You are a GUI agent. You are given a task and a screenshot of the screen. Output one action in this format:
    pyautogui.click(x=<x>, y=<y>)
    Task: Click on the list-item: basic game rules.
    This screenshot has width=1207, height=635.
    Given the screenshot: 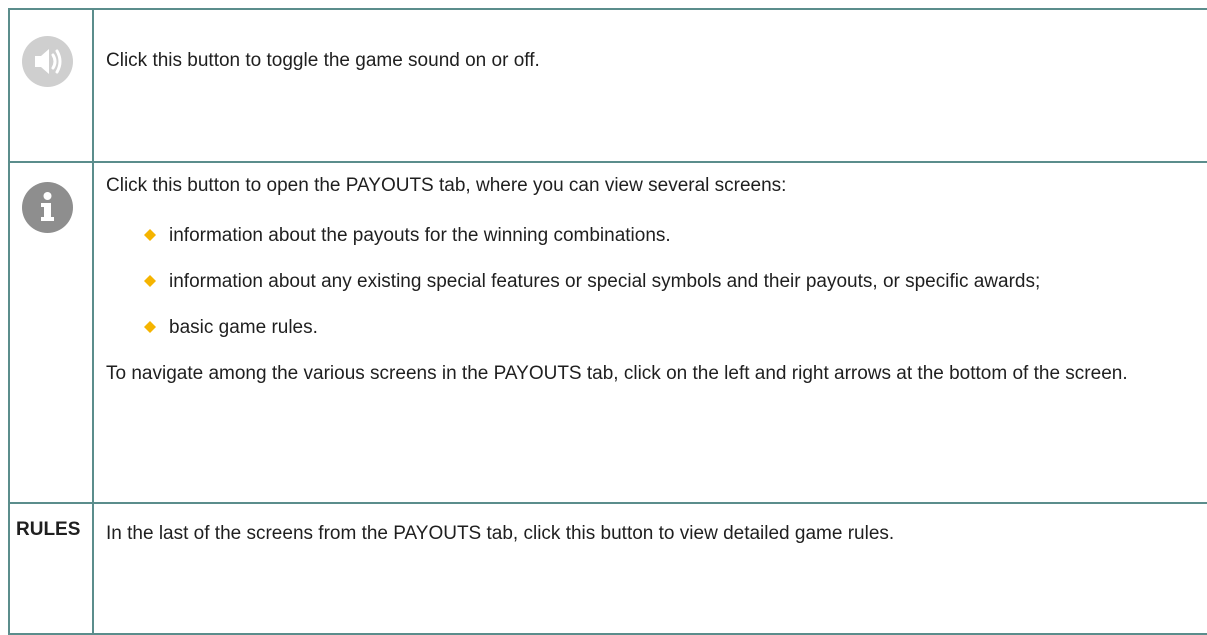 What is the action you would take?
    pyautogui.click(x=656, y=328)
    